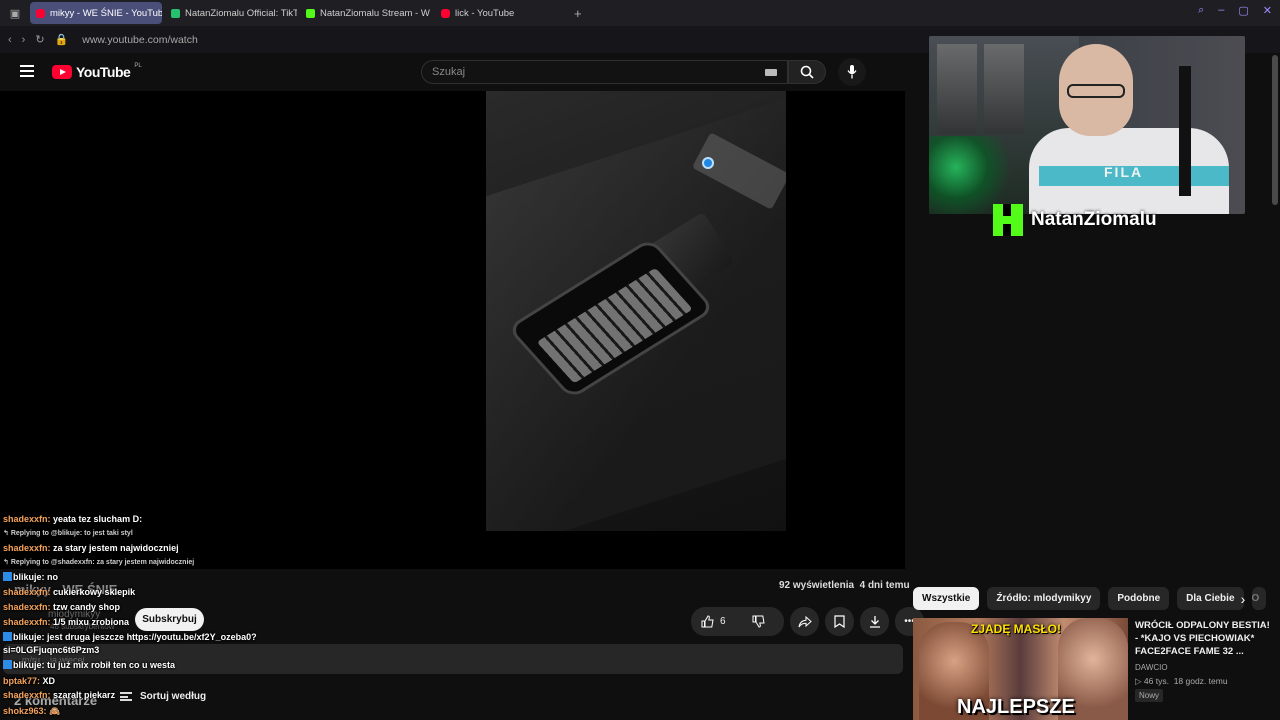 The width and height of the screenshot is (1280, 720). Describe the element at coordinates (708, 163) in the screenshot. I see `blue-light-icon` at that location.